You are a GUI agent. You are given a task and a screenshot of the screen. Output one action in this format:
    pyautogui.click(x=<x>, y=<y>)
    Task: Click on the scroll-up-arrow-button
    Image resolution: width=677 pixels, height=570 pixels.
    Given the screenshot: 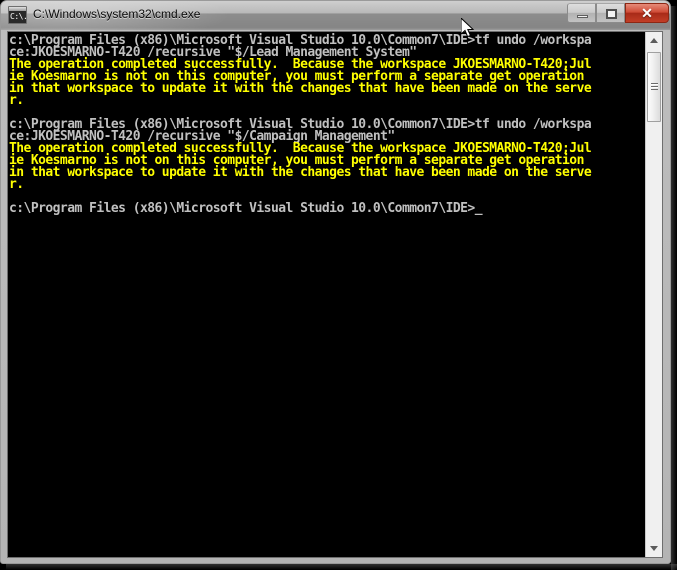 What is the action you would take?
    pyautogui.click(x=654, y=40)
    